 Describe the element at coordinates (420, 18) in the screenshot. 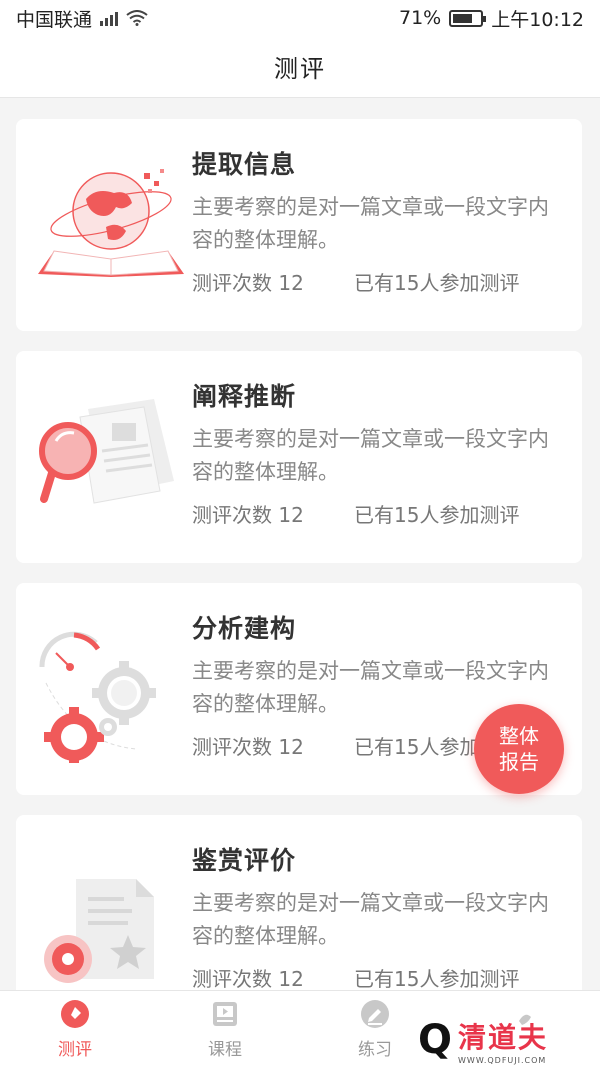

I see `battery-percent: 71%` at that location.